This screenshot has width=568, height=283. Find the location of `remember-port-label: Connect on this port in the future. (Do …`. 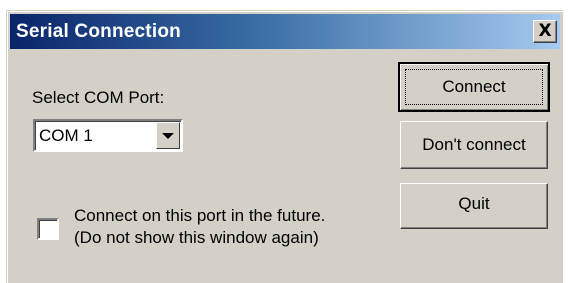

remember-port-label: Connect on this port in the future. (Do … is located at coordinates (199, 227).